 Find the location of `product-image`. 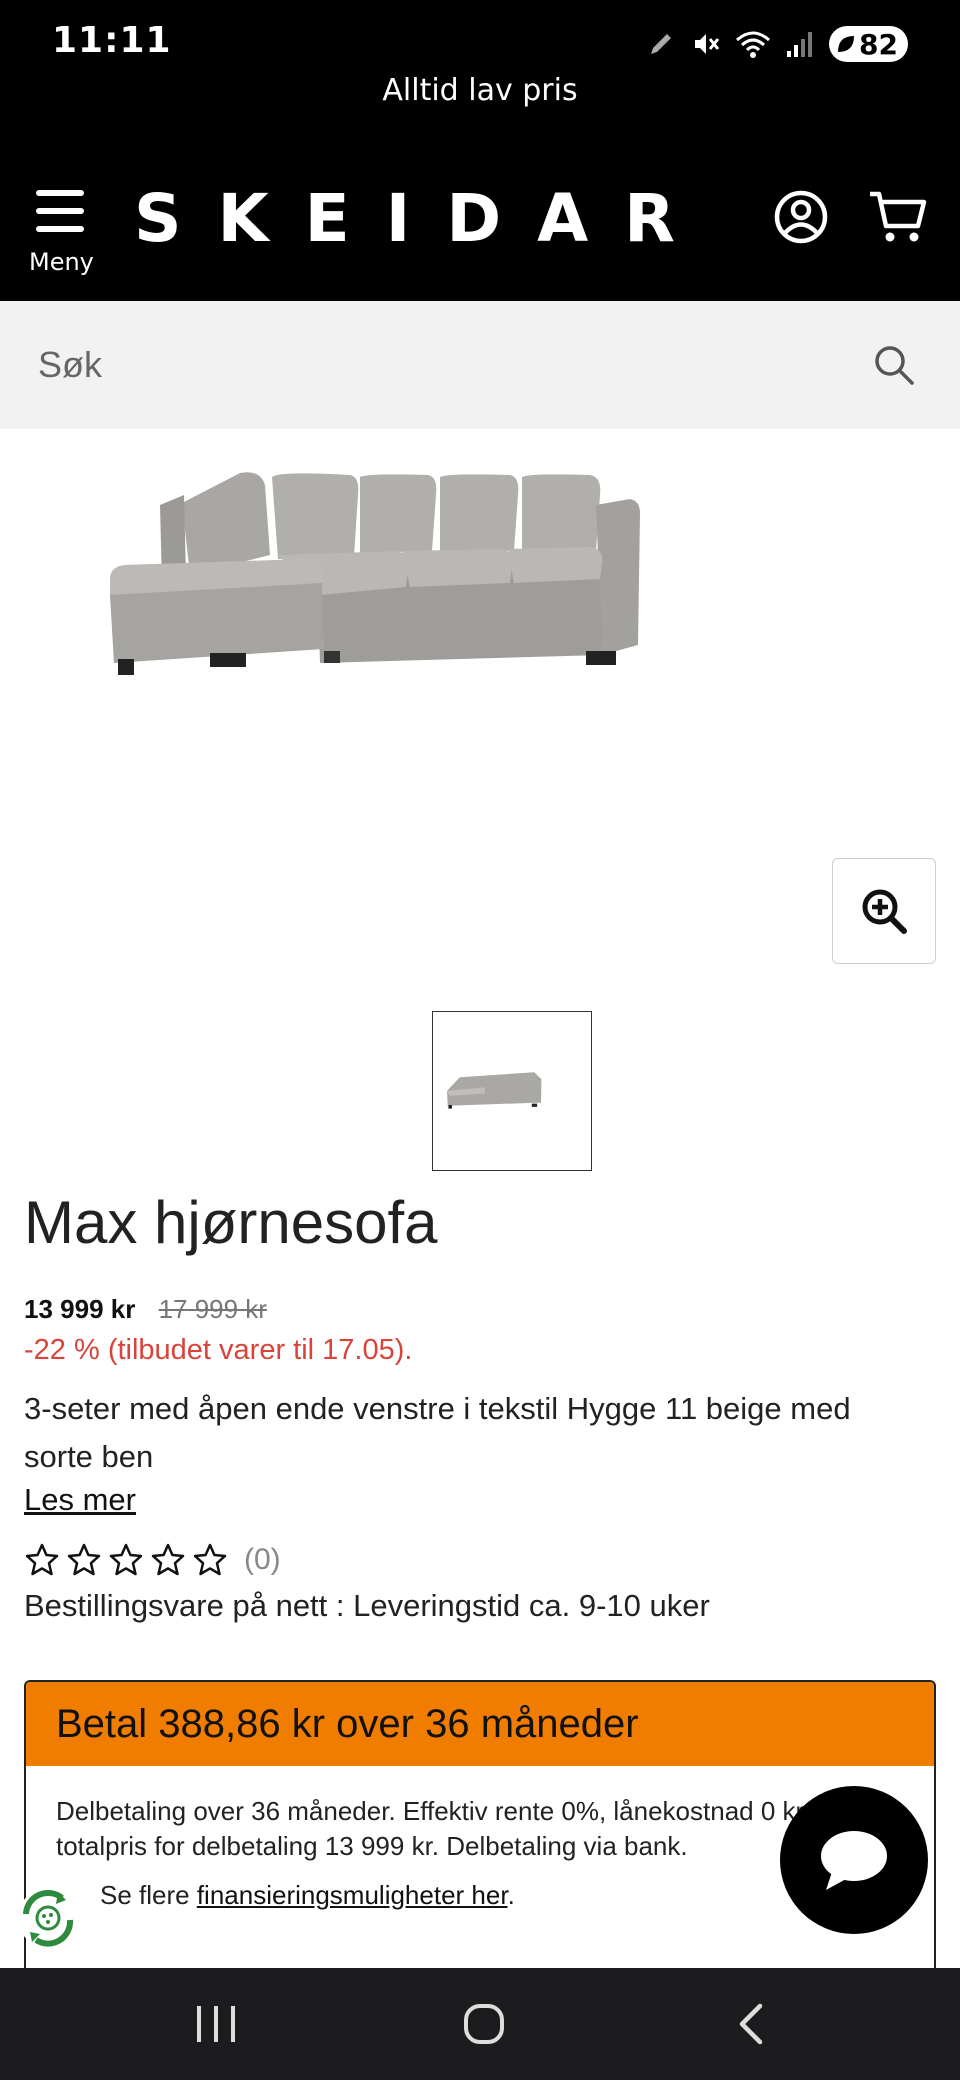

product-image is located at coordinates (475, 580).